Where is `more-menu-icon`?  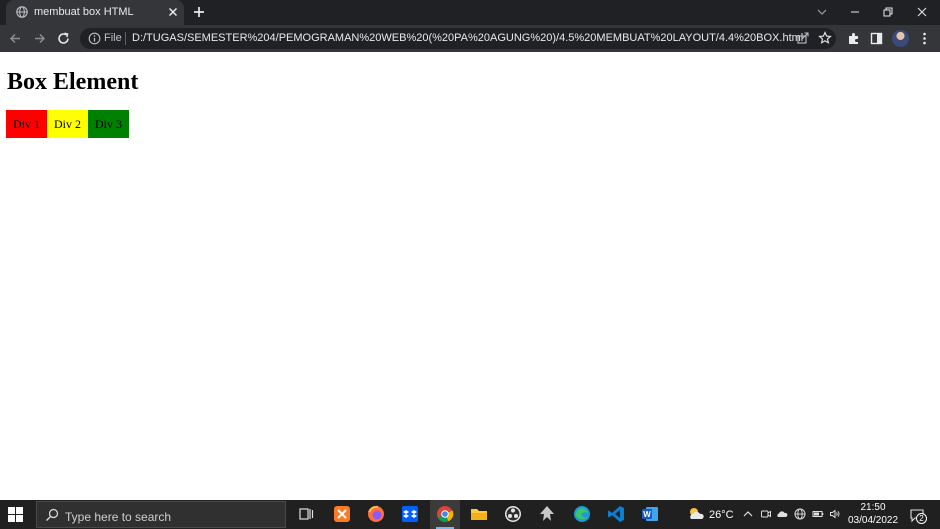 more-menu-icon is located at coordinates (924, 38).